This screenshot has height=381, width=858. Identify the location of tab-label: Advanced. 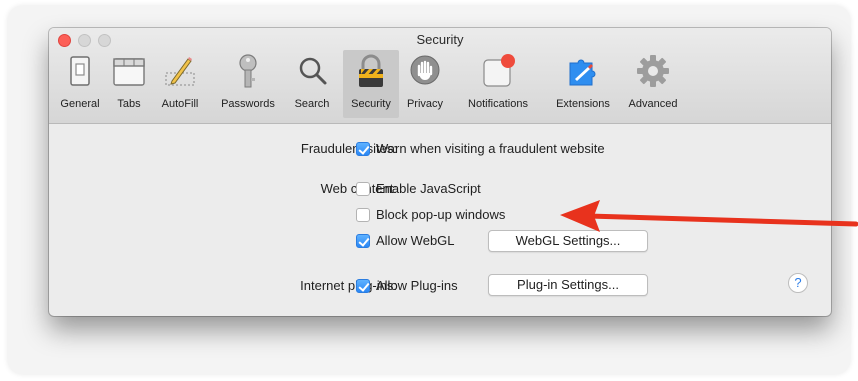
(653, 104).